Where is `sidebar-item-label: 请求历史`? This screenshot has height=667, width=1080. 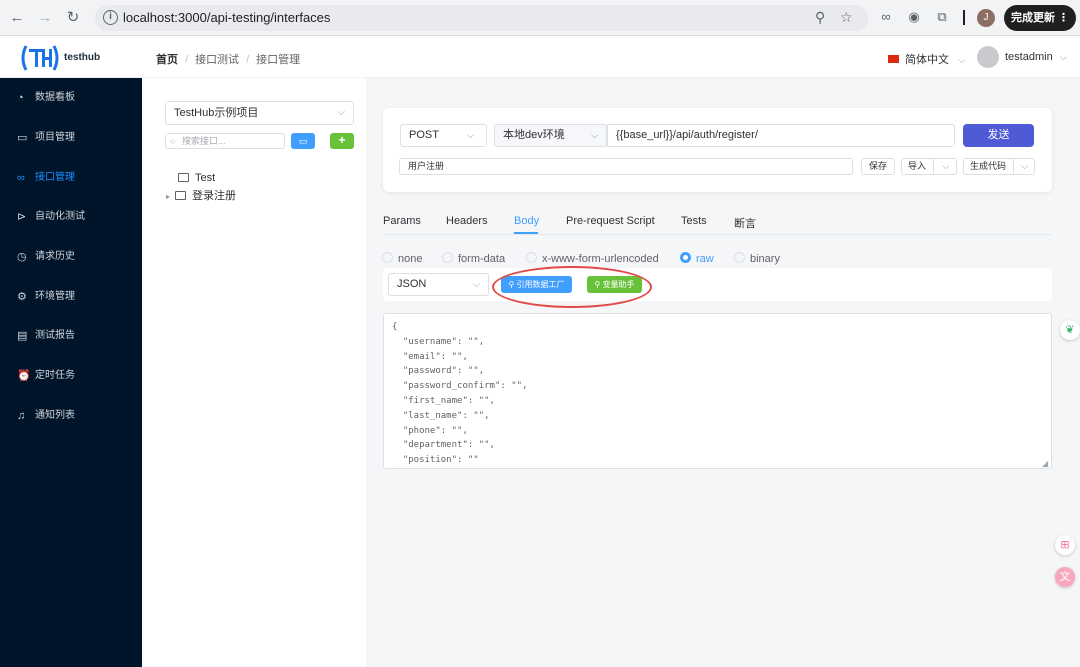
sidebar-item-label: 请求历史 is located at coordinates (55, 256).